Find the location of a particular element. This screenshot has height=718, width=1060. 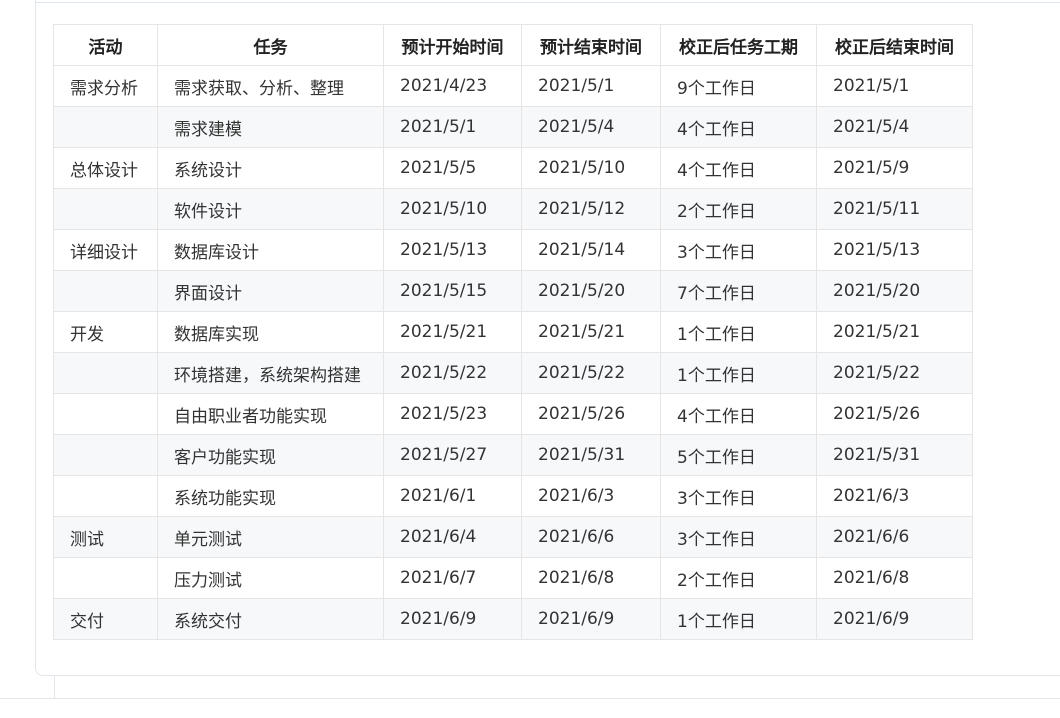

cell-planned-start: 2021/5/1 is located at coordinates (452, 127).